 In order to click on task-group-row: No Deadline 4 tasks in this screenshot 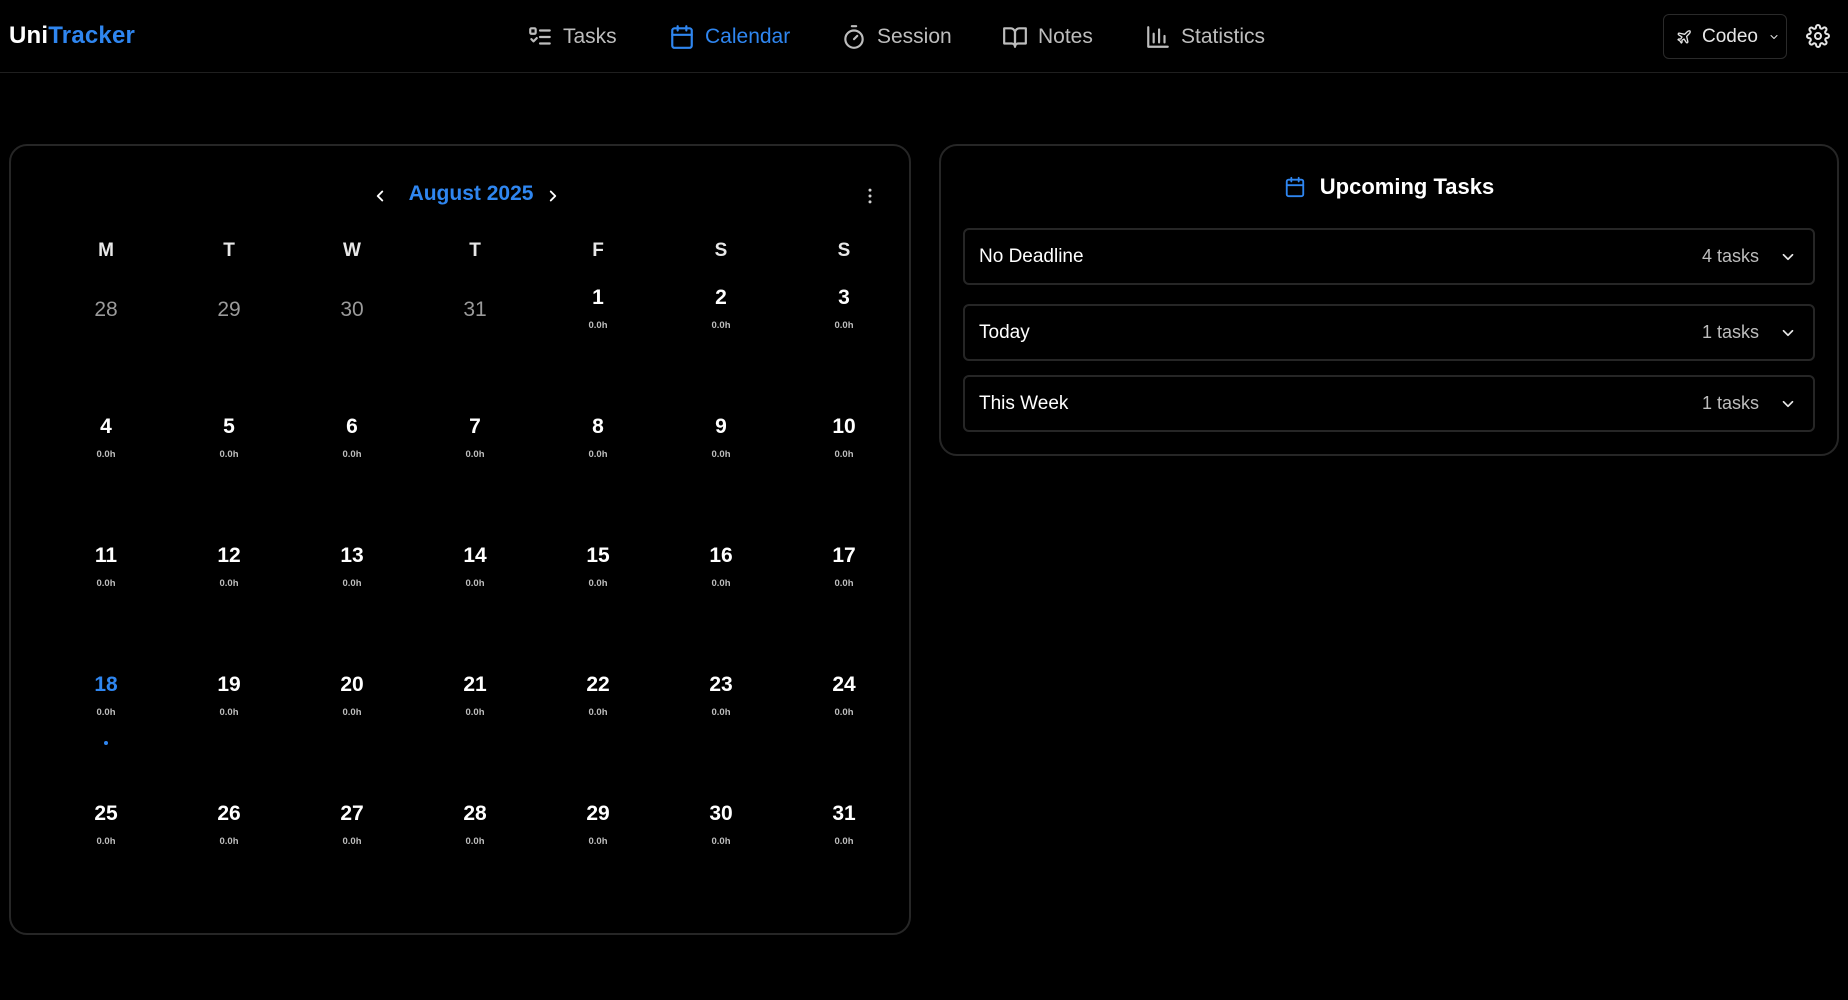, I will do `click(1389, 256)`.